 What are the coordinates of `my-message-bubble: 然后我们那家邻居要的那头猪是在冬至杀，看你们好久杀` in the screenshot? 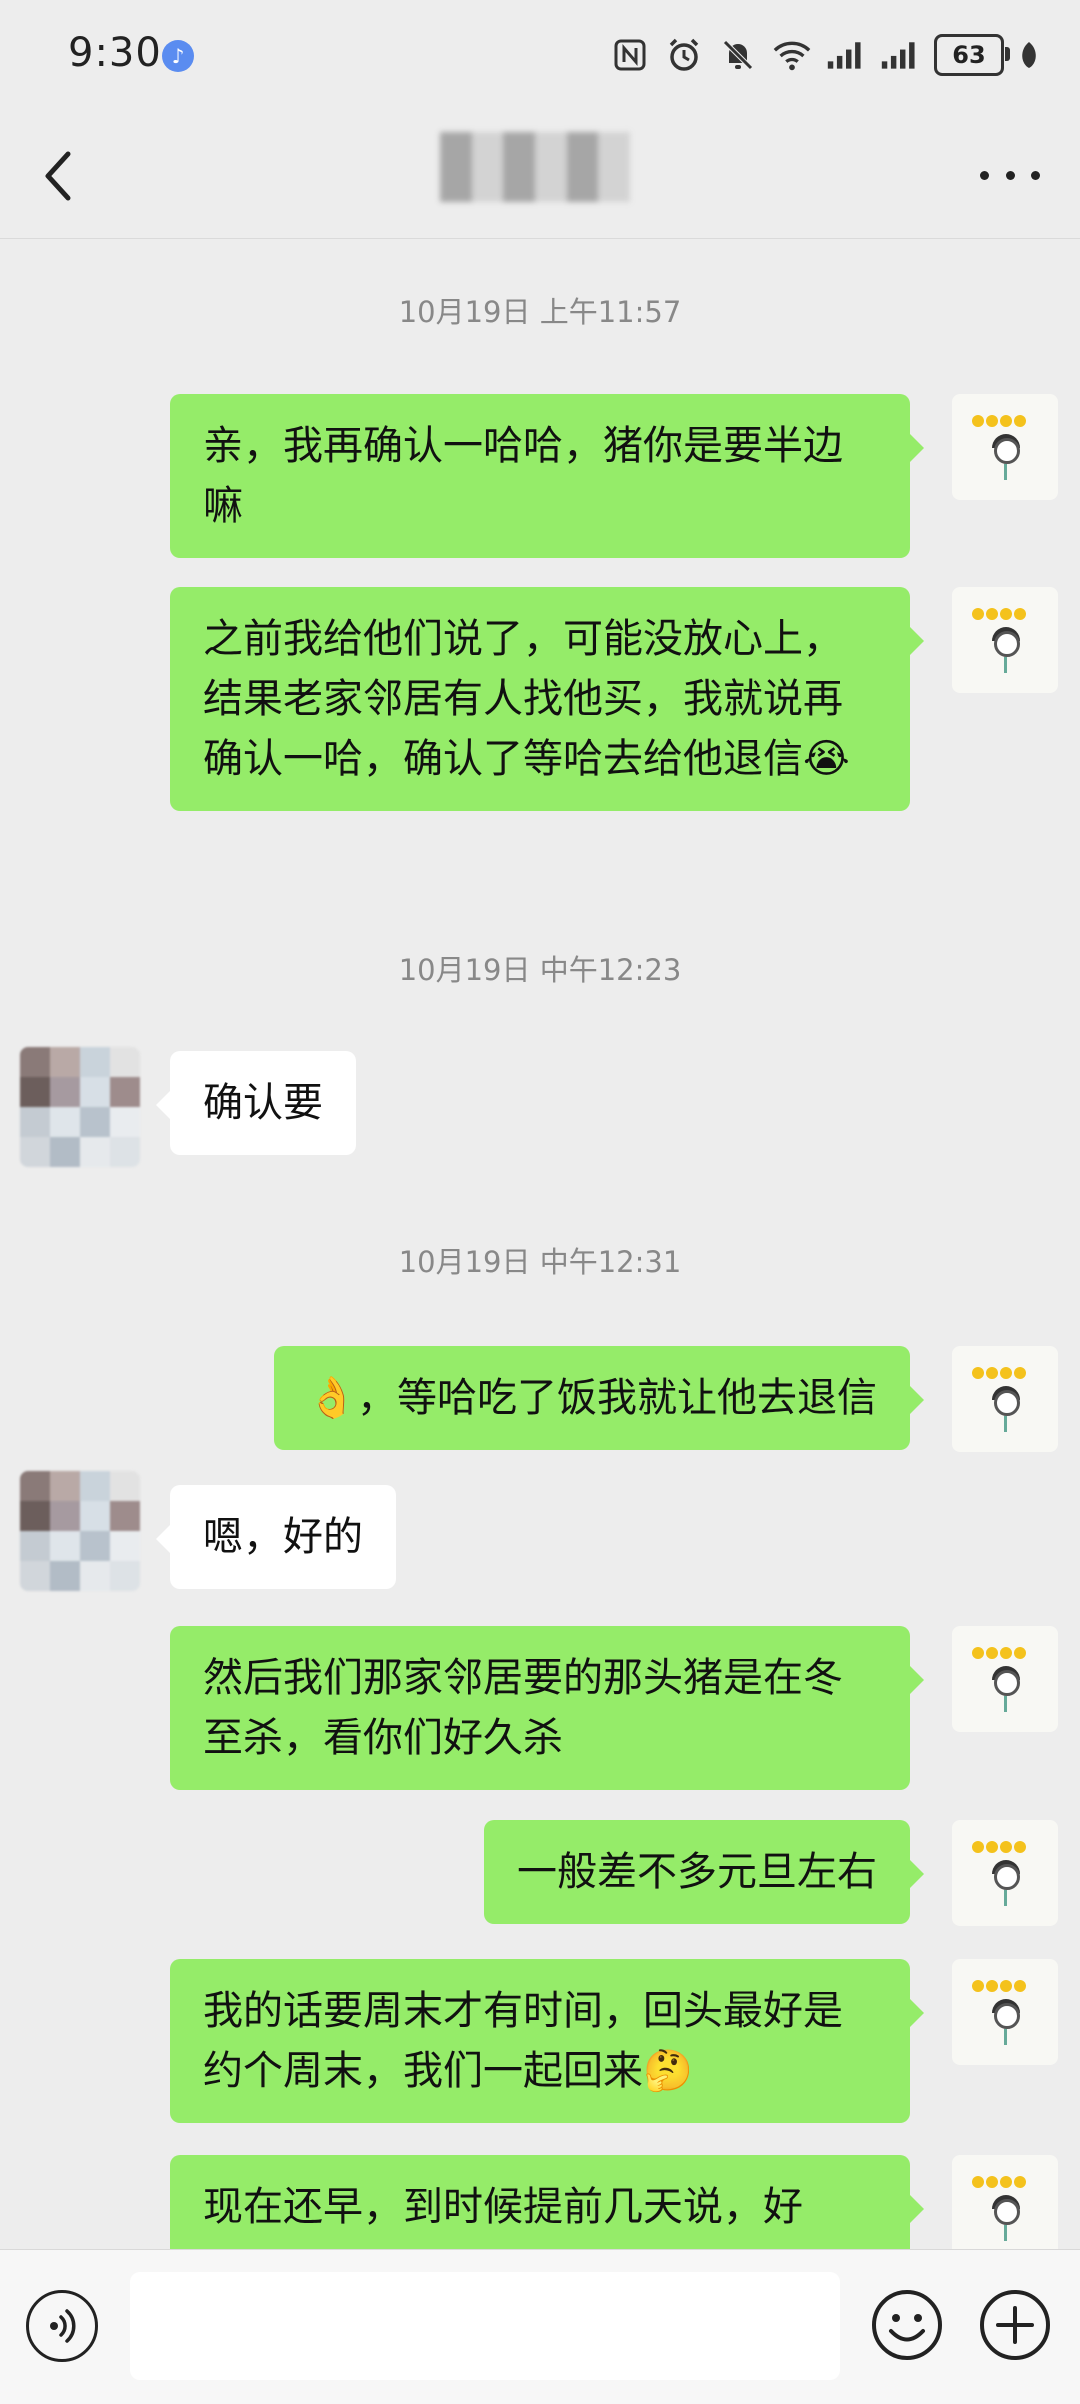 It's located at (547, 1708).